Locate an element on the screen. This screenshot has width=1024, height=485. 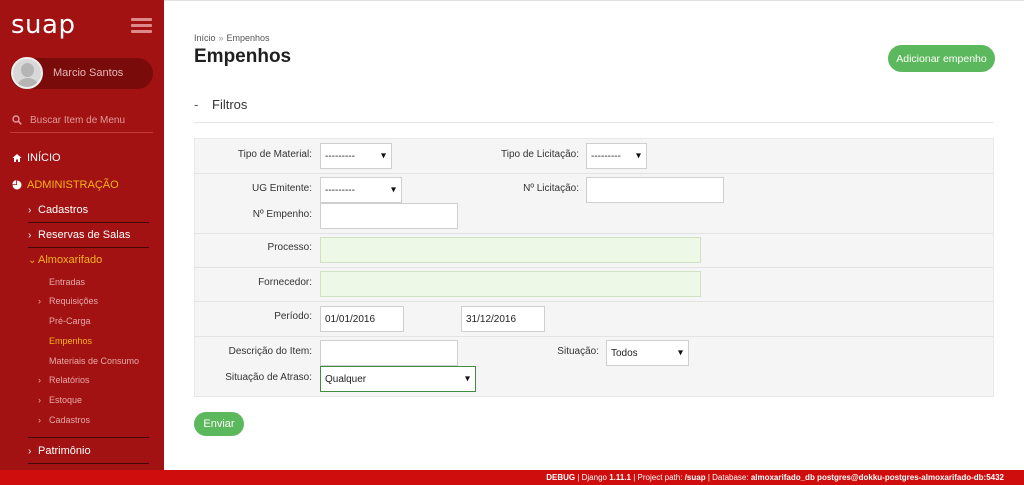
situacao-label: Situação: is located at coordinates (578, 351).